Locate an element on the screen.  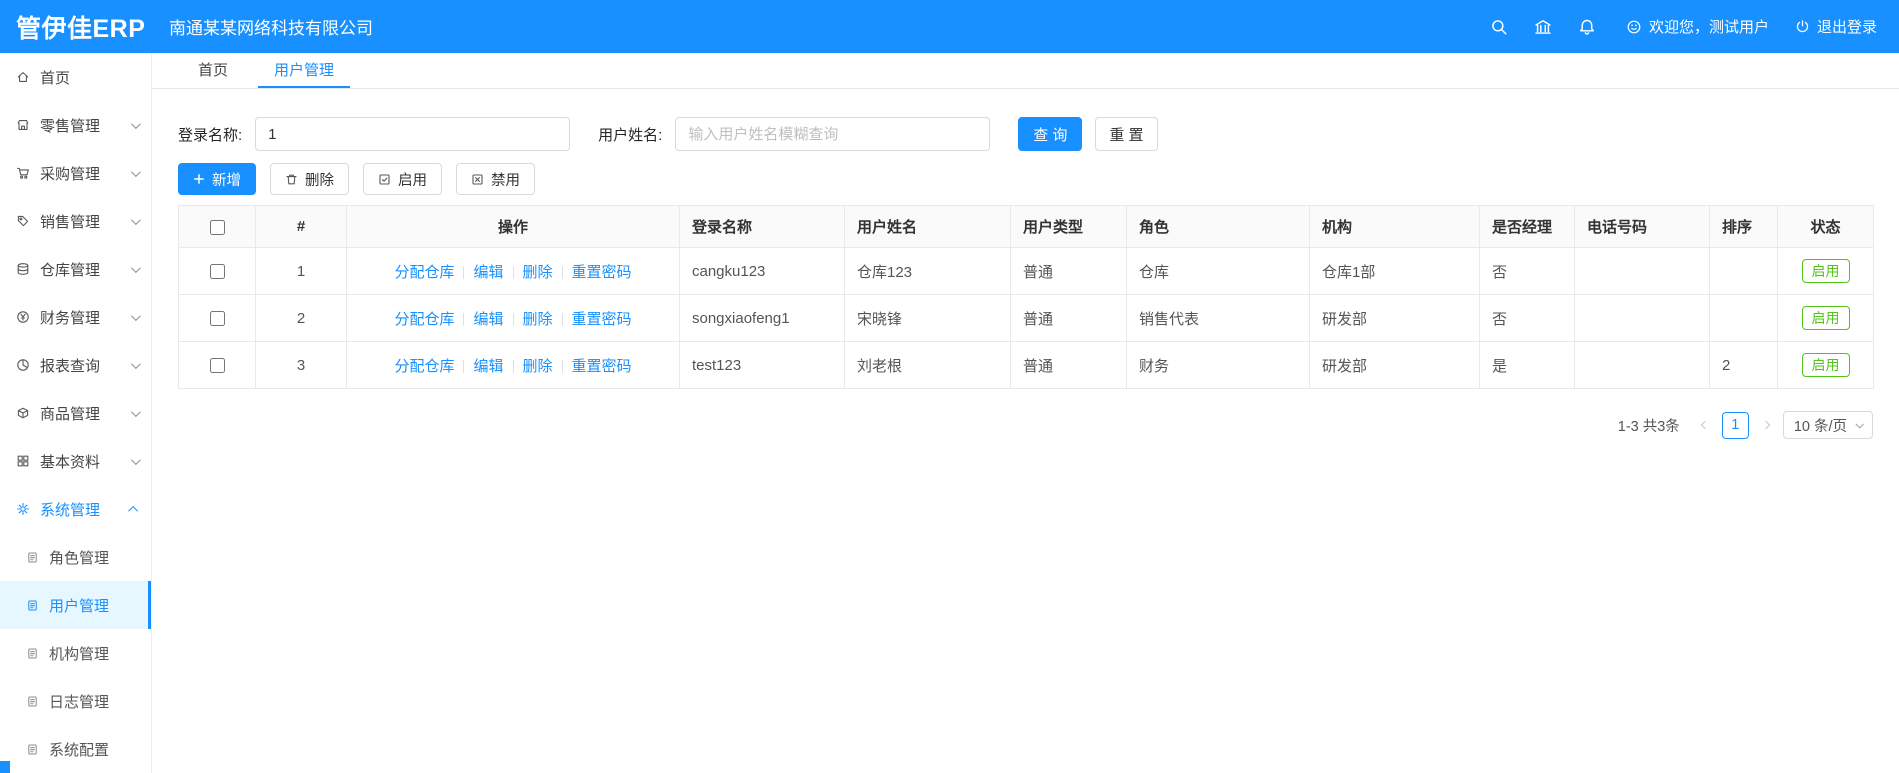
filter-row: 登录名称: 用户姓名: 查 询 重 置 is located at coordinates (1025, 134).